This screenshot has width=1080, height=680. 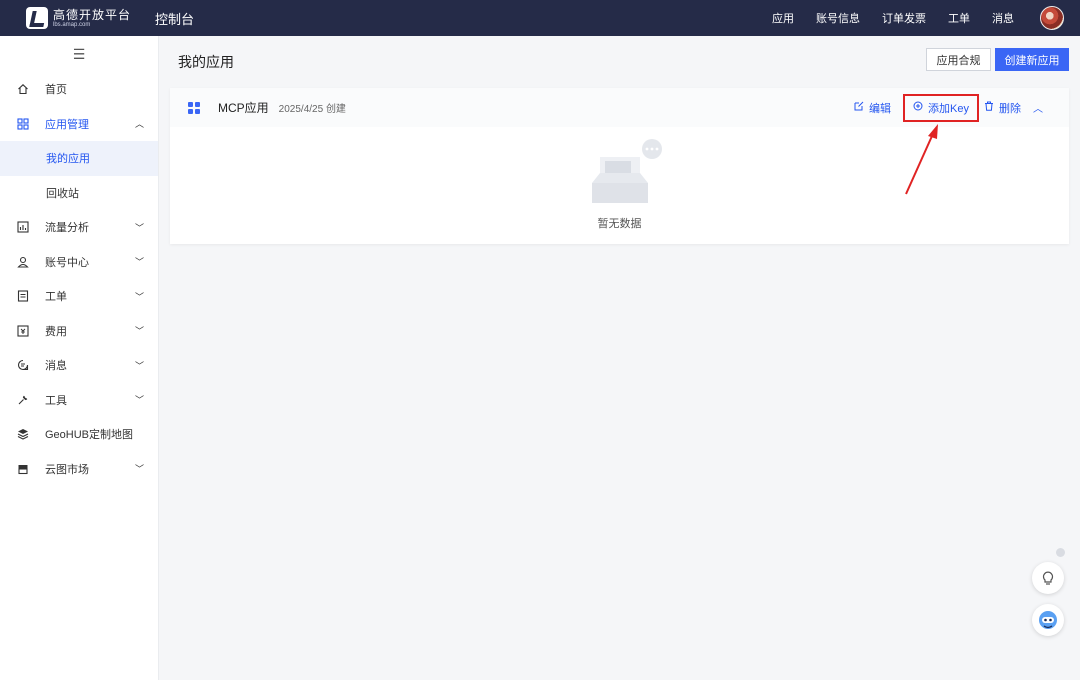 I want to click on console-title: 控制台, so click(x=174, y=18).